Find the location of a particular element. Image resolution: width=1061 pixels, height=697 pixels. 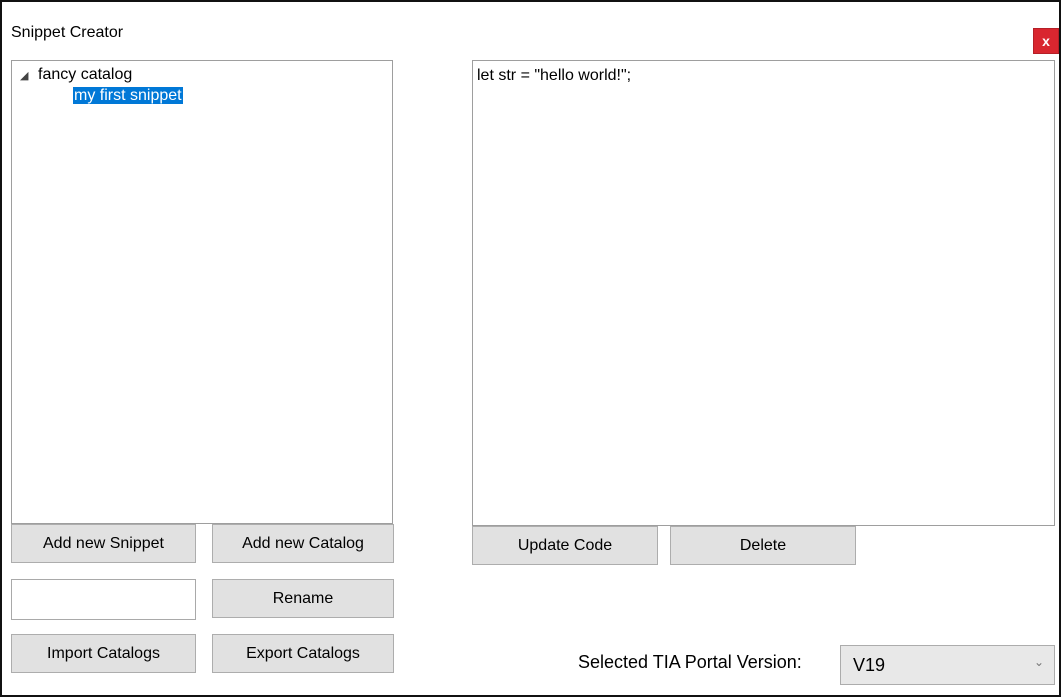

tia-version-label: Selected TIA Portal Version: is located at coordinates (690, 662).